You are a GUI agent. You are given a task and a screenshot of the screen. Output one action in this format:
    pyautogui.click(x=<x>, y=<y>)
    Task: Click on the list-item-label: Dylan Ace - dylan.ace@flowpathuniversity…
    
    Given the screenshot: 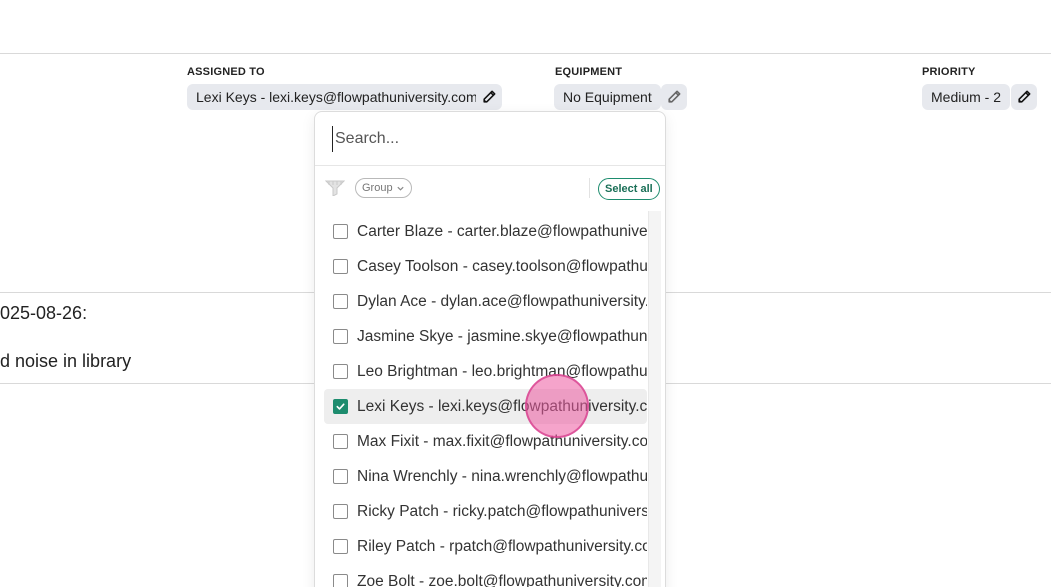 What is the action you would take?
    pyautogui.click(x=502, y=301)
    